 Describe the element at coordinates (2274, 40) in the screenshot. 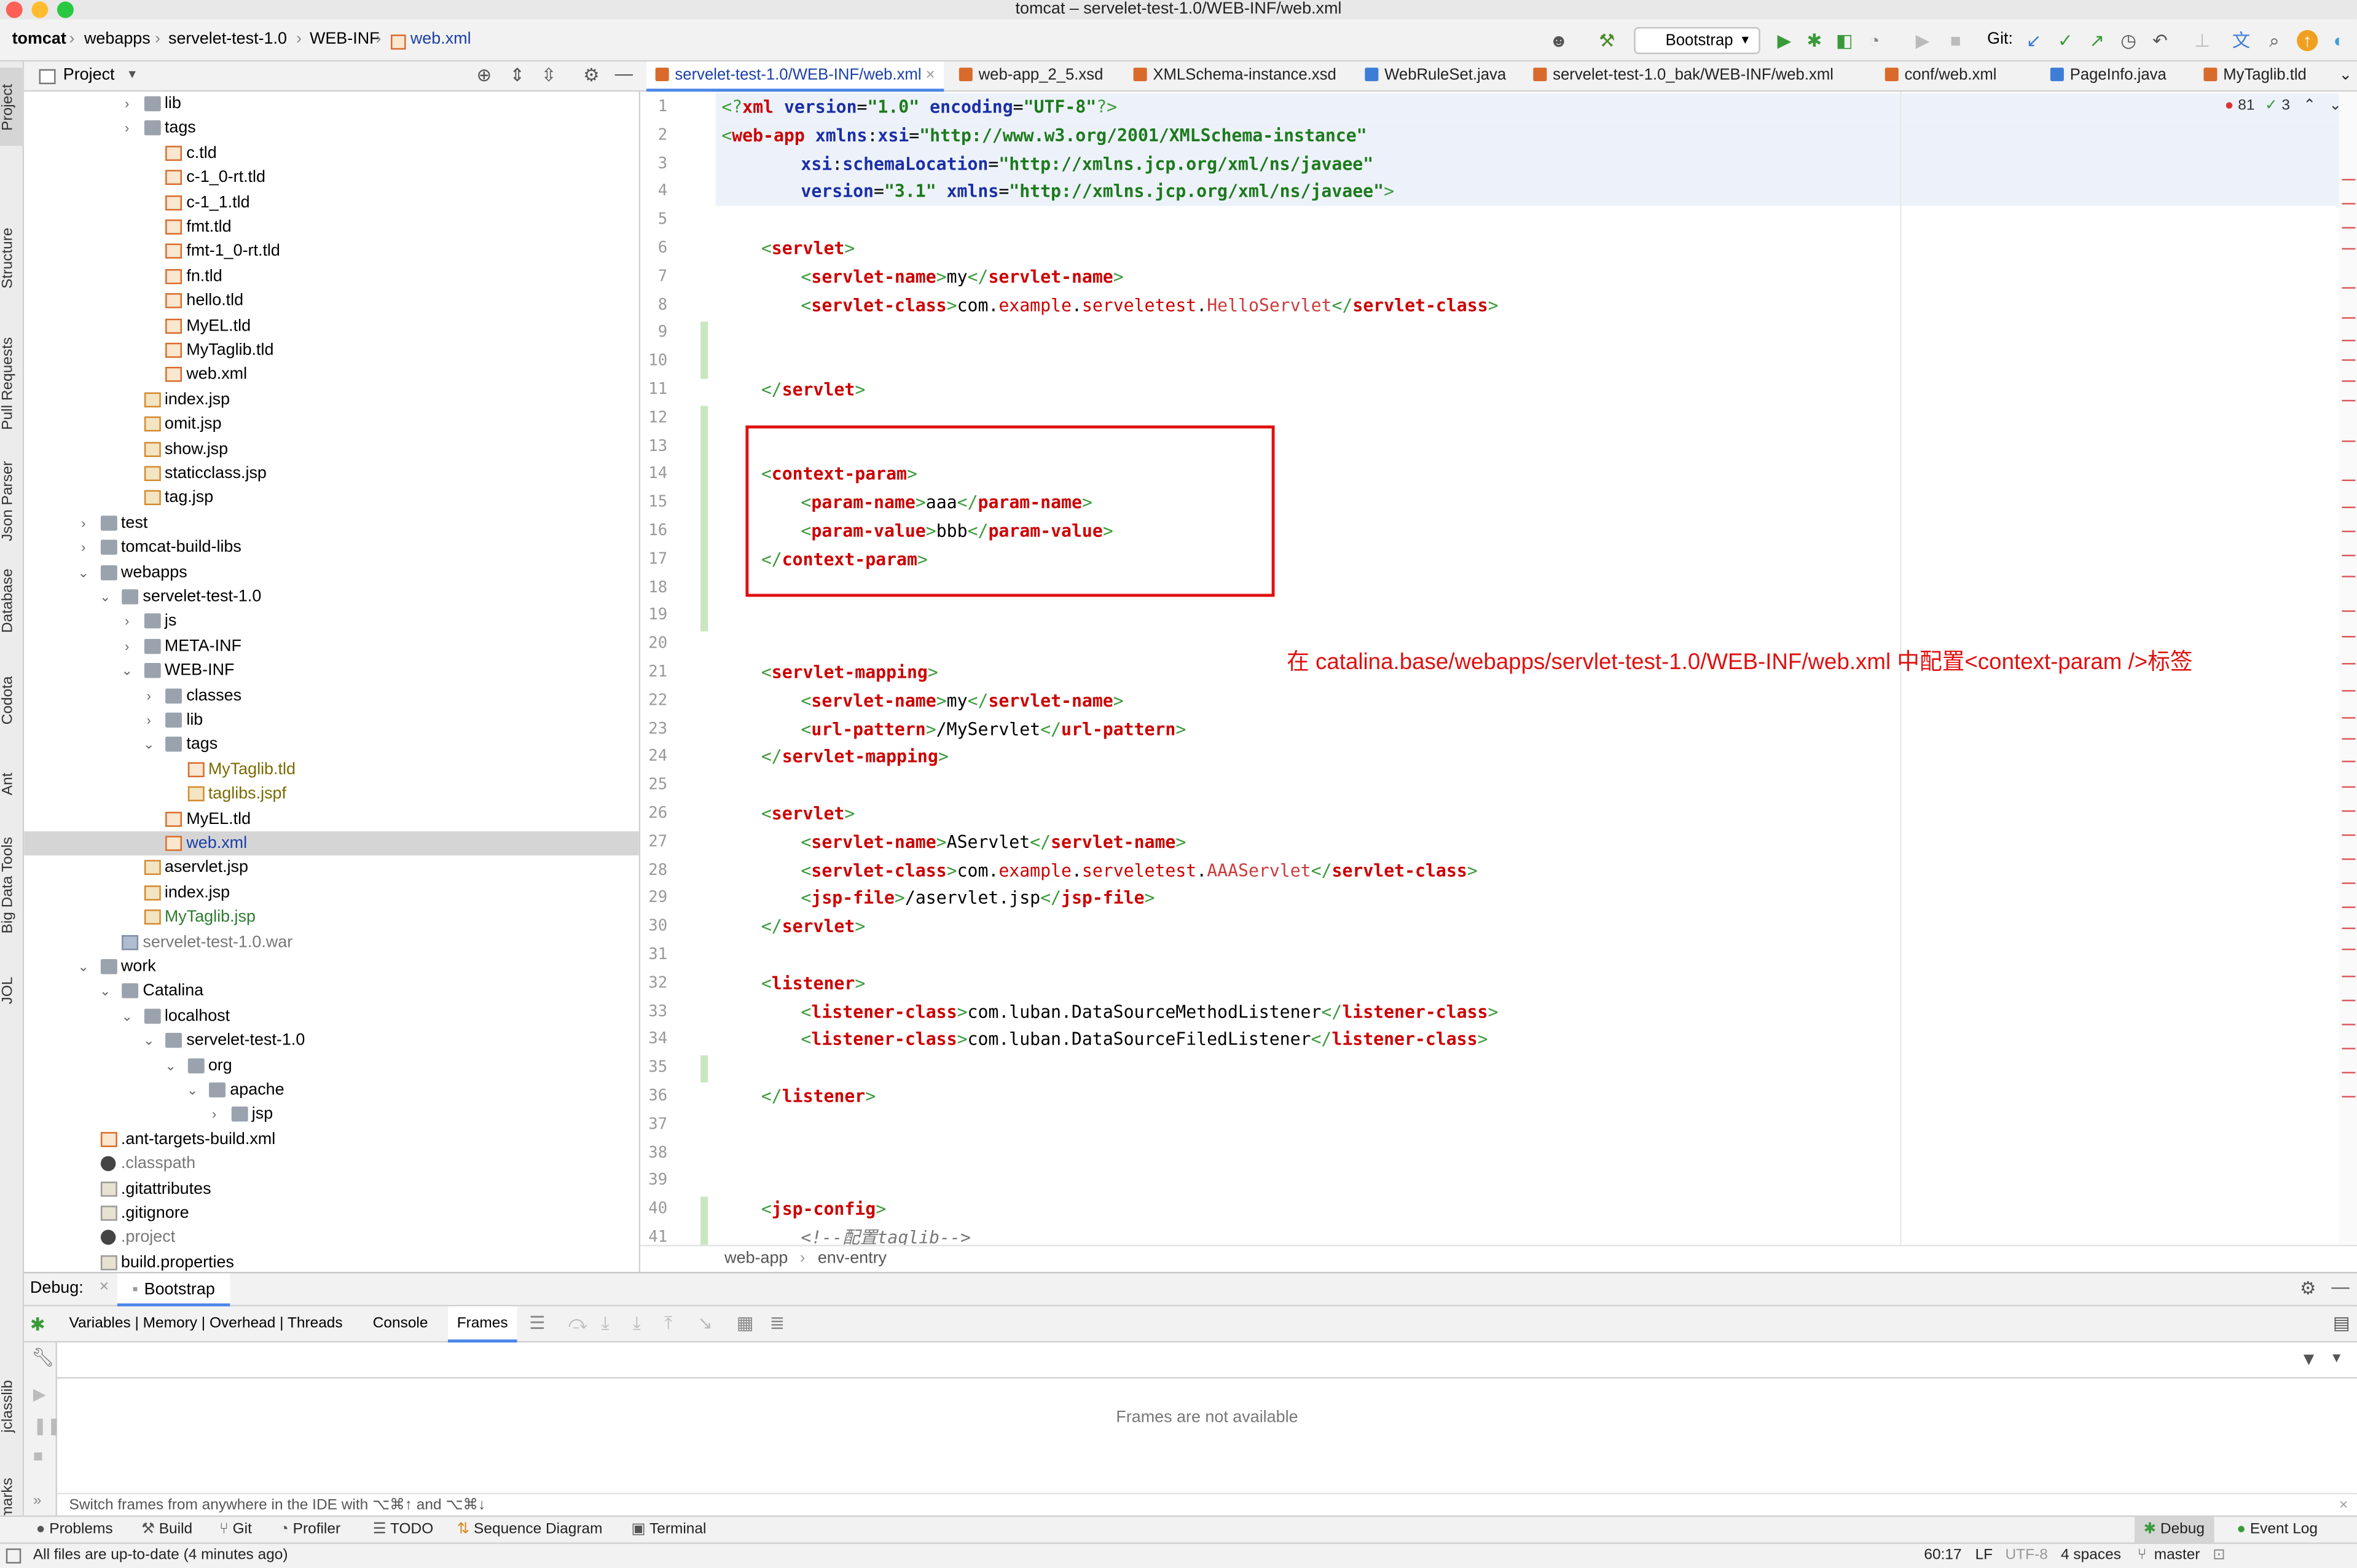

I see `search-icon: ⌕` at that location.